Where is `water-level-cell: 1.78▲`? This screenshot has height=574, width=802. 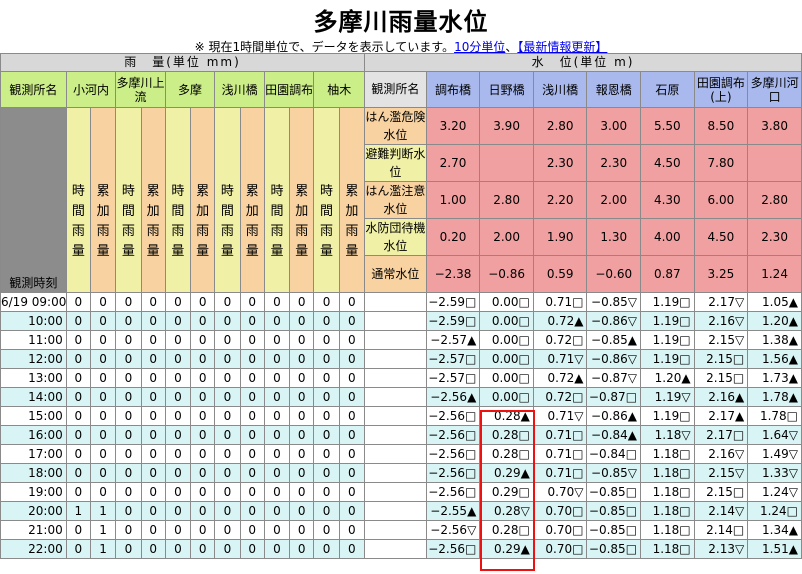 water-level-cell: 1.78▲ is located at coordinates (774, 397).